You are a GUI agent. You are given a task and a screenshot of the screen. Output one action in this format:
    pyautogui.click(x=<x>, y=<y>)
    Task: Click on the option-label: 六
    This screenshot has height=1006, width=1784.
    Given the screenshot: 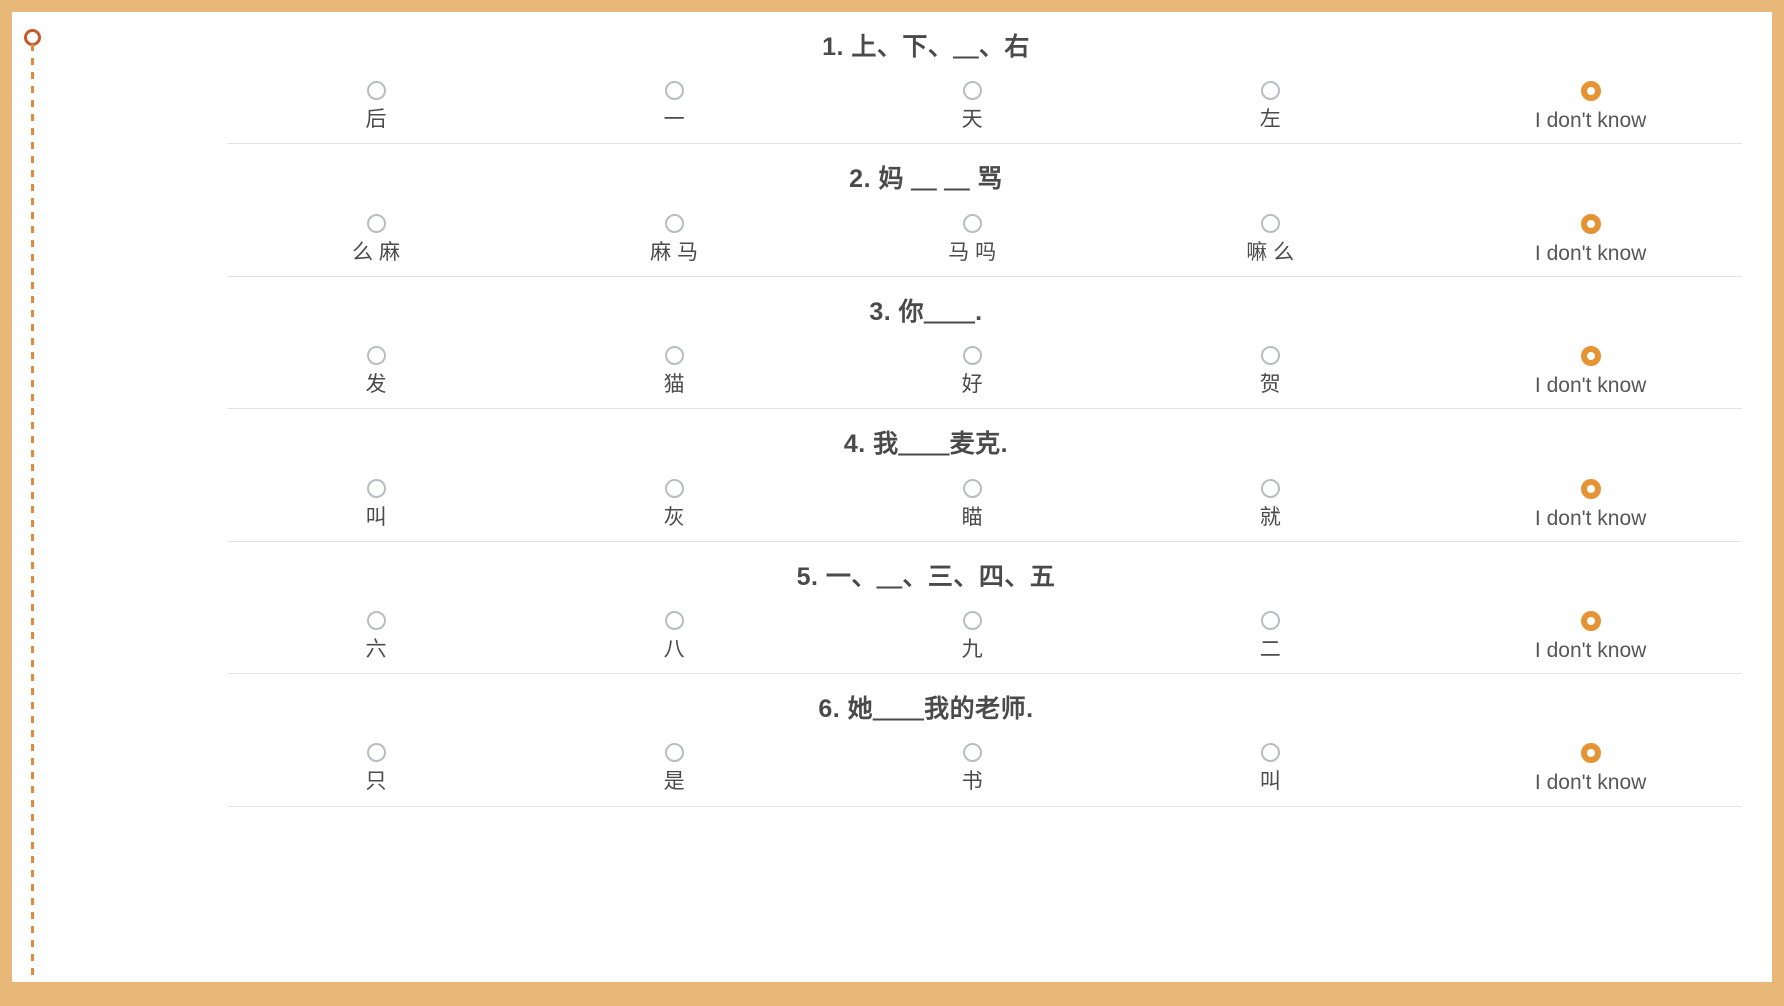 What is the action you would take?
    pyautogui.click(x=376, y=649)
    